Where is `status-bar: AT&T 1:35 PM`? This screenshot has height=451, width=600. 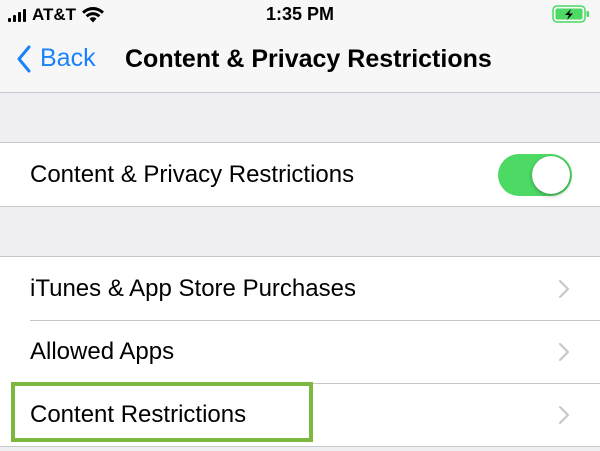
status-bar: AT&T 1:35 PM is located at coordinates (300, 15).